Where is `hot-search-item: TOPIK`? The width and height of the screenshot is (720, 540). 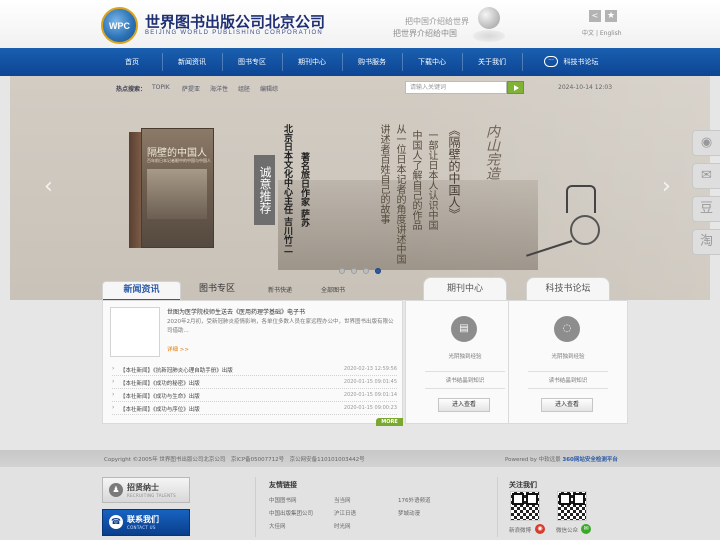 hot-search-item: TOPIK is located at coordinates (161, 87).